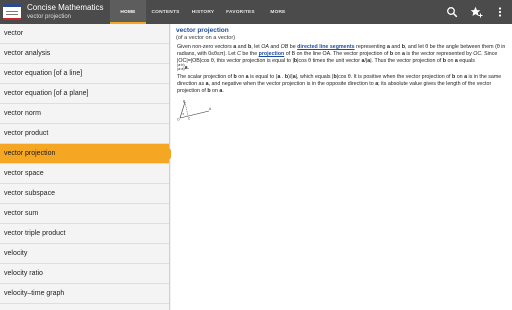  I want to click on star-add-icon, so click(476, 12).